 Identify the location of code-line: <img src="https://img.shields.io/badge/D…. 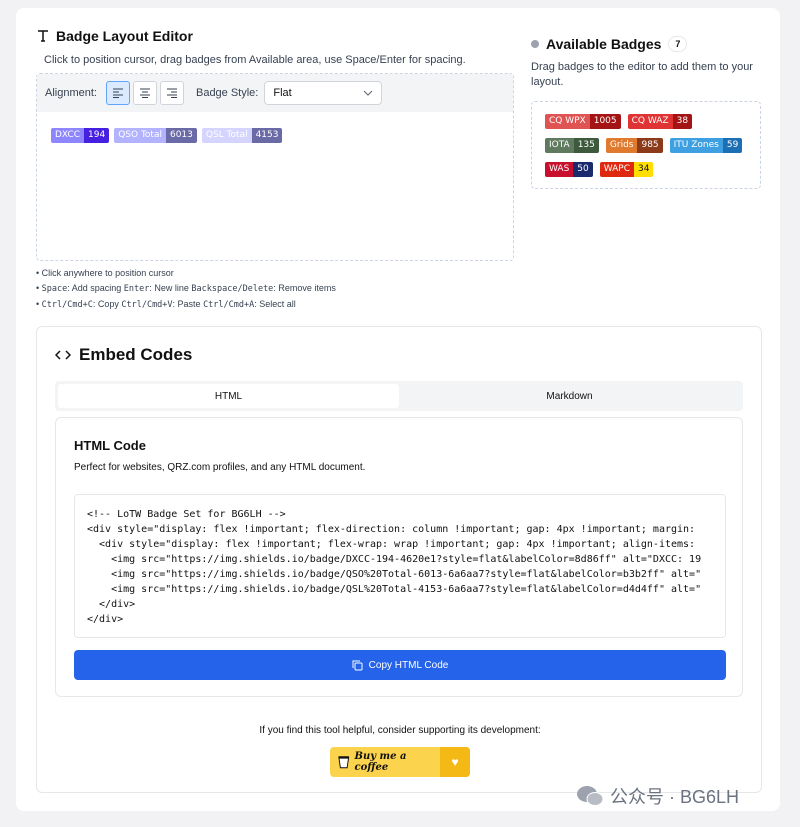
(394, 559).